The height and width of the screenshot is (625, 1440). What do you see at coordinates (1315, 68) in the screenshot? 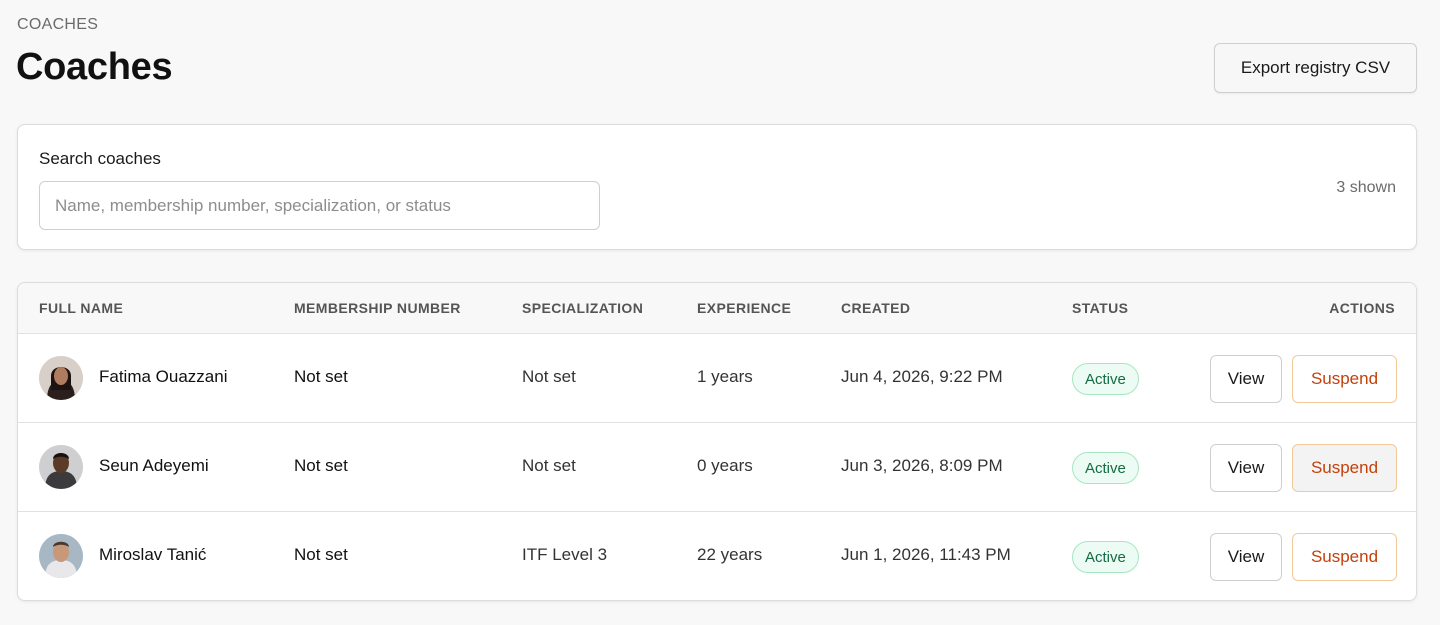
I see `export-registry-csv-button: Export registry CSV` at bounding box center [1315, 68].